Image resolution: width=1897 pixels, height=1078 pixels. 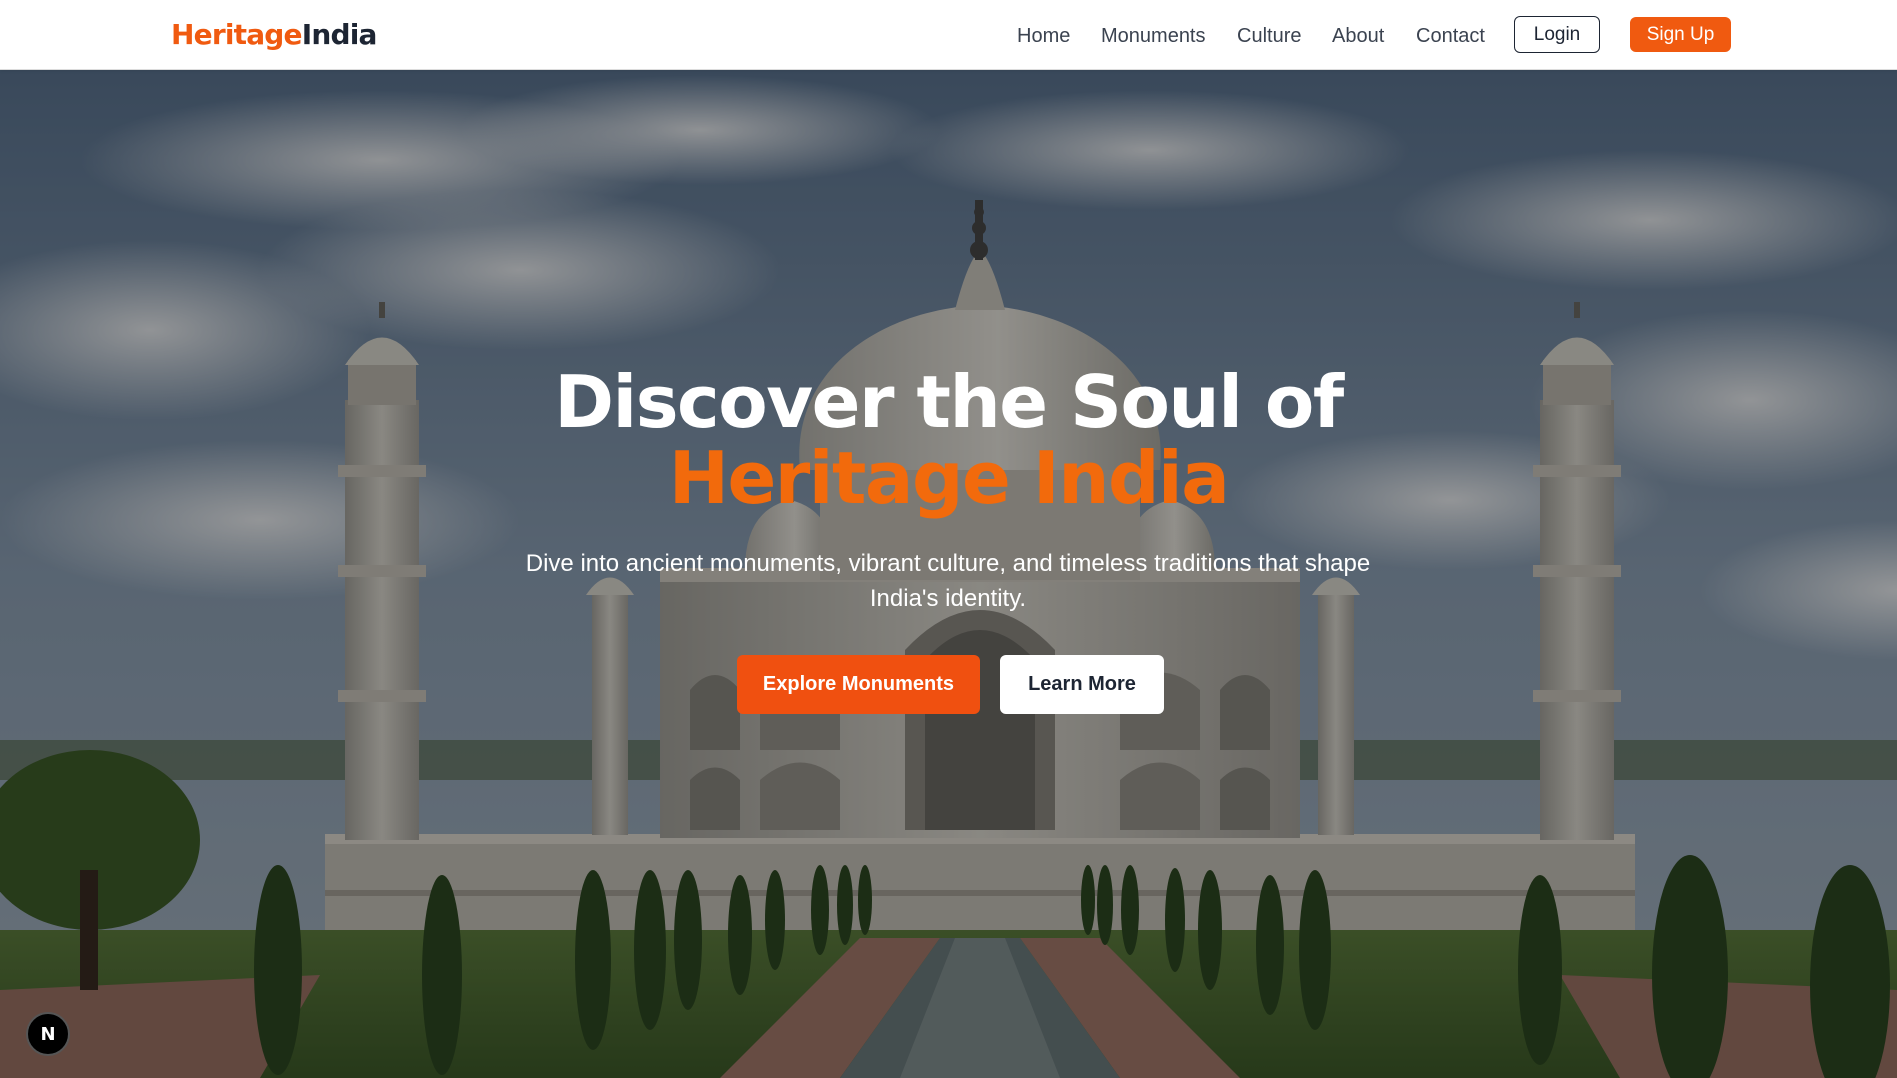 I want to click on nav-link-monuments: Monuments, so click(x=1153, y=36).